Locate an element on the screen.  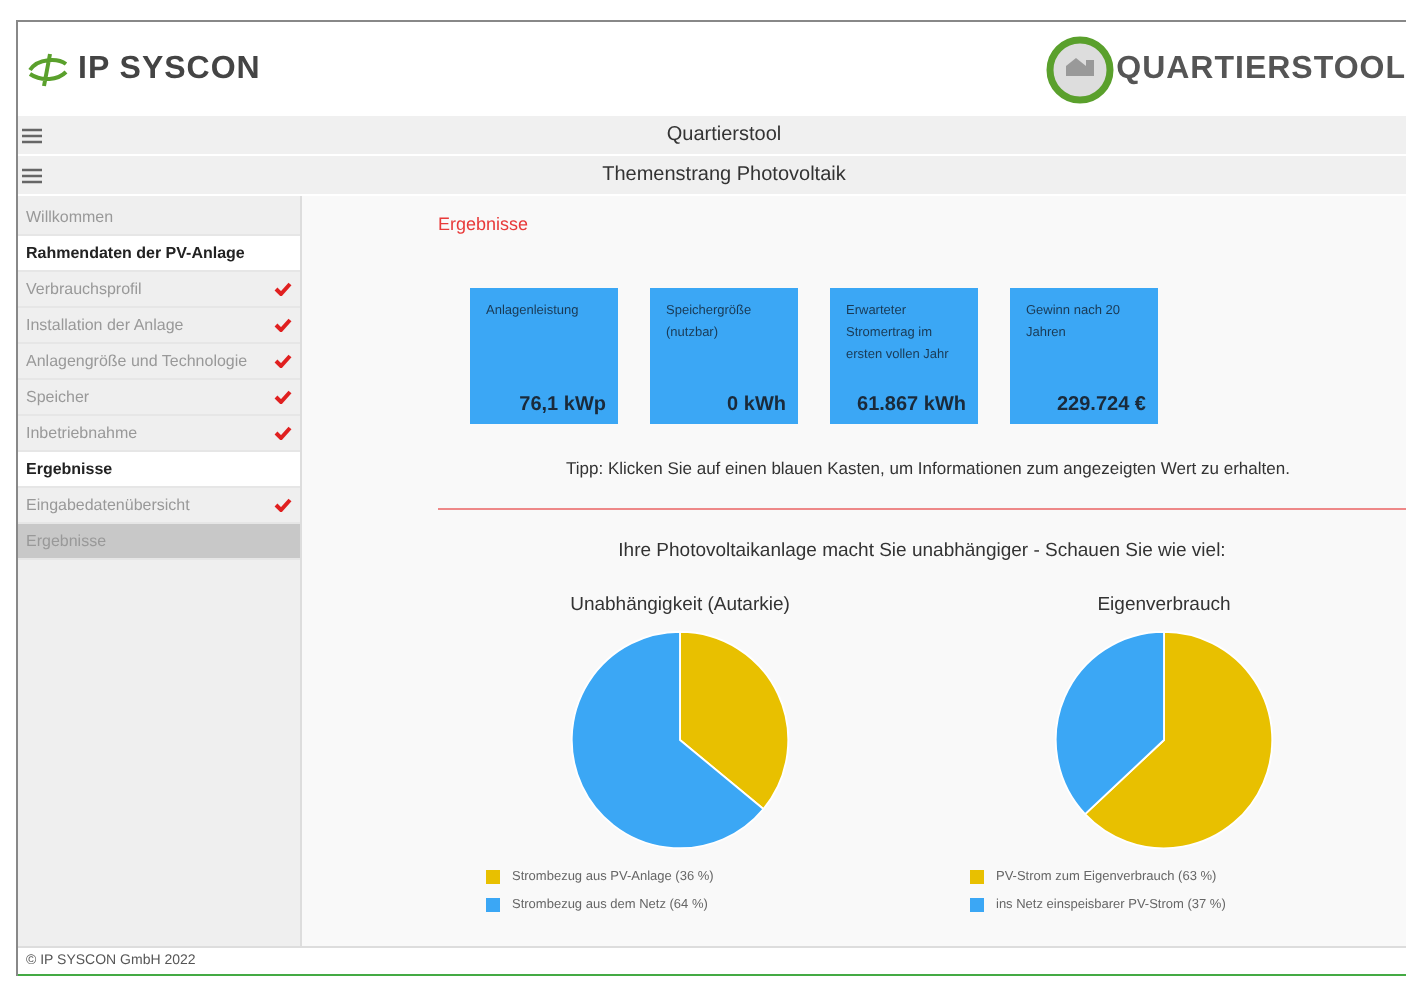
brand-name: IP SYSCON is located at coordinates (169, 69).